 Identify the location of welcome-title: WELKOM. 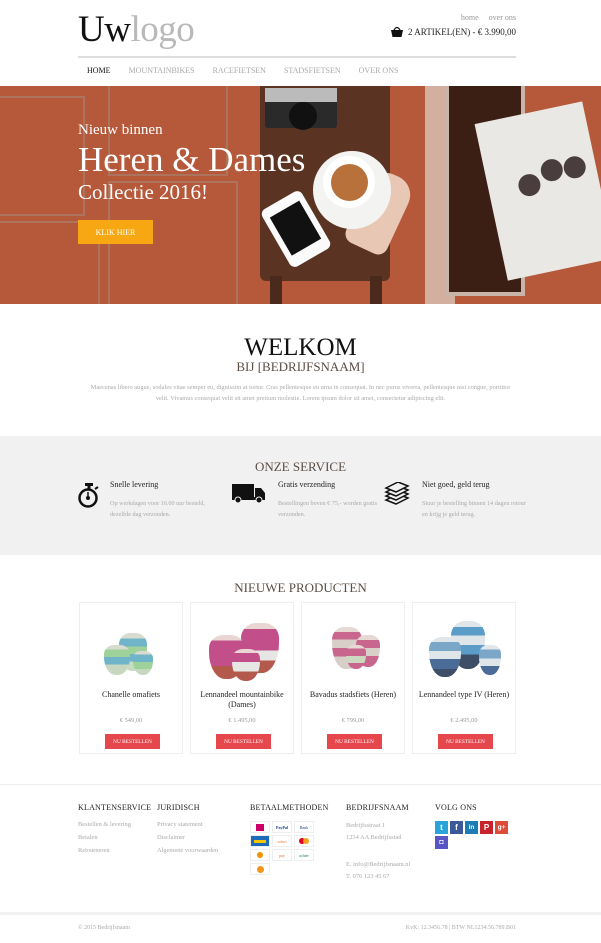
(300, 347).